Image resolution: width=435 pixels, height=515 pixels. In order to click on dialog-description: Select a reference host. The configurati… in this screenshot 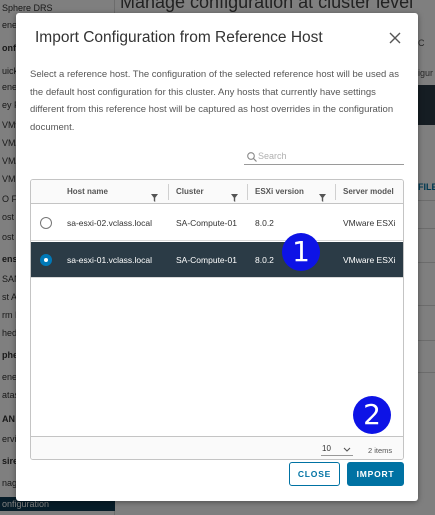, I will do `click(214, 101)`.